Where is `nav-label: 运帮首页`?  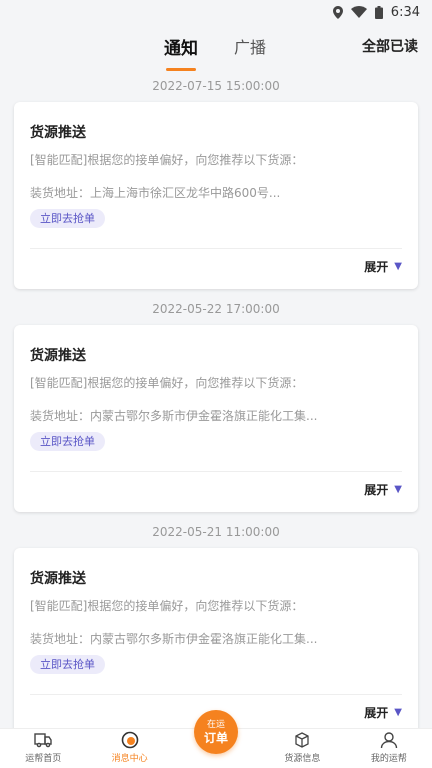
nav-label: 运帮首页 is located at coordinates (43, 759).